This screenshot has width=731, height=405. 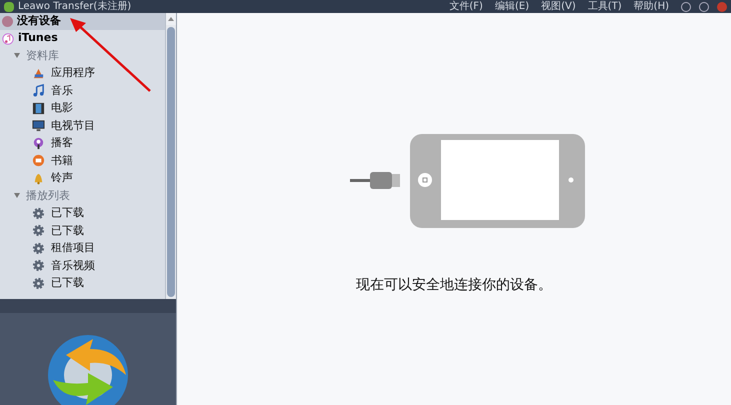 What do you see at coordinates (82, 91) in the screenshot?
I see `sidebar-item: 音乐` at bounding box center [82, 91].